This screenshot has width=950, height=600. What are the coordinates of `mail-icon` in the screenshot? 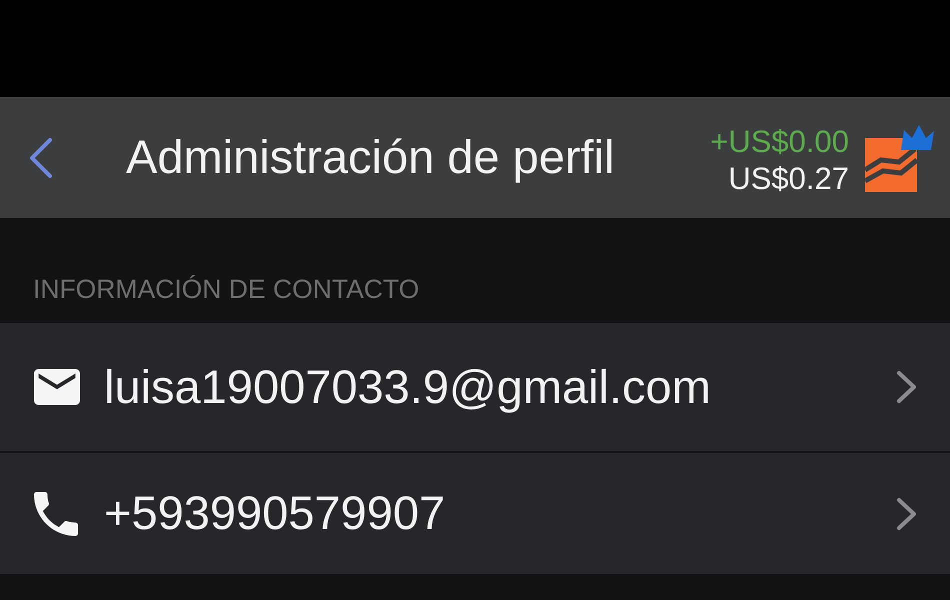 It's located at (57, 387).